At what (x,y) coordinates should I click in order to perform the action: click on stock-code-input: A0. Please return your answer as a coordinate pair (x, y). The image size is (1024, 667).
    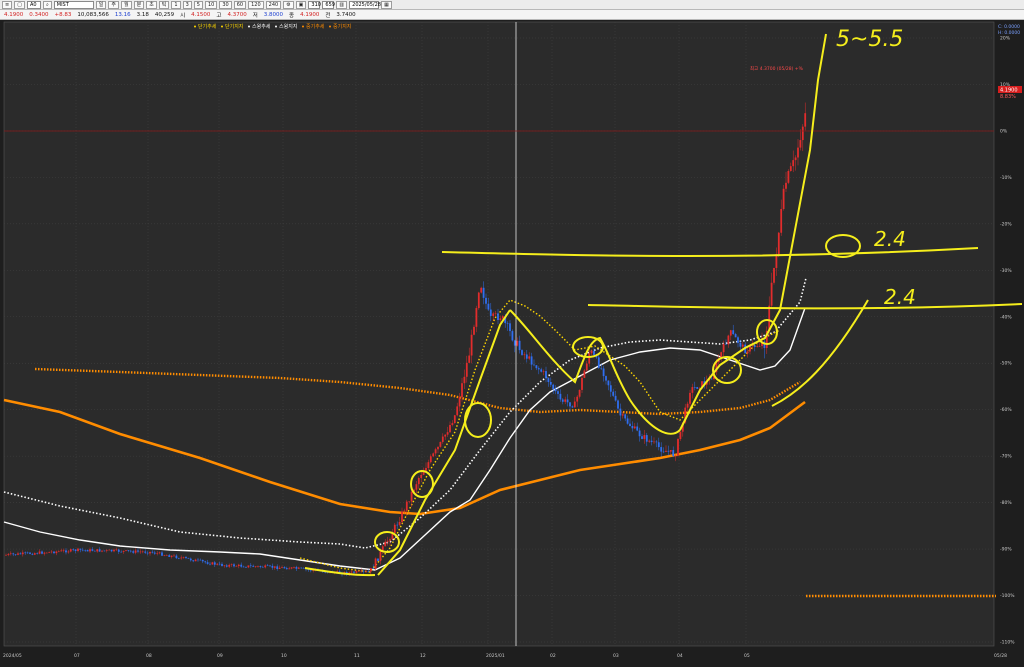
    Looking at the image, I should click on (33, 4).